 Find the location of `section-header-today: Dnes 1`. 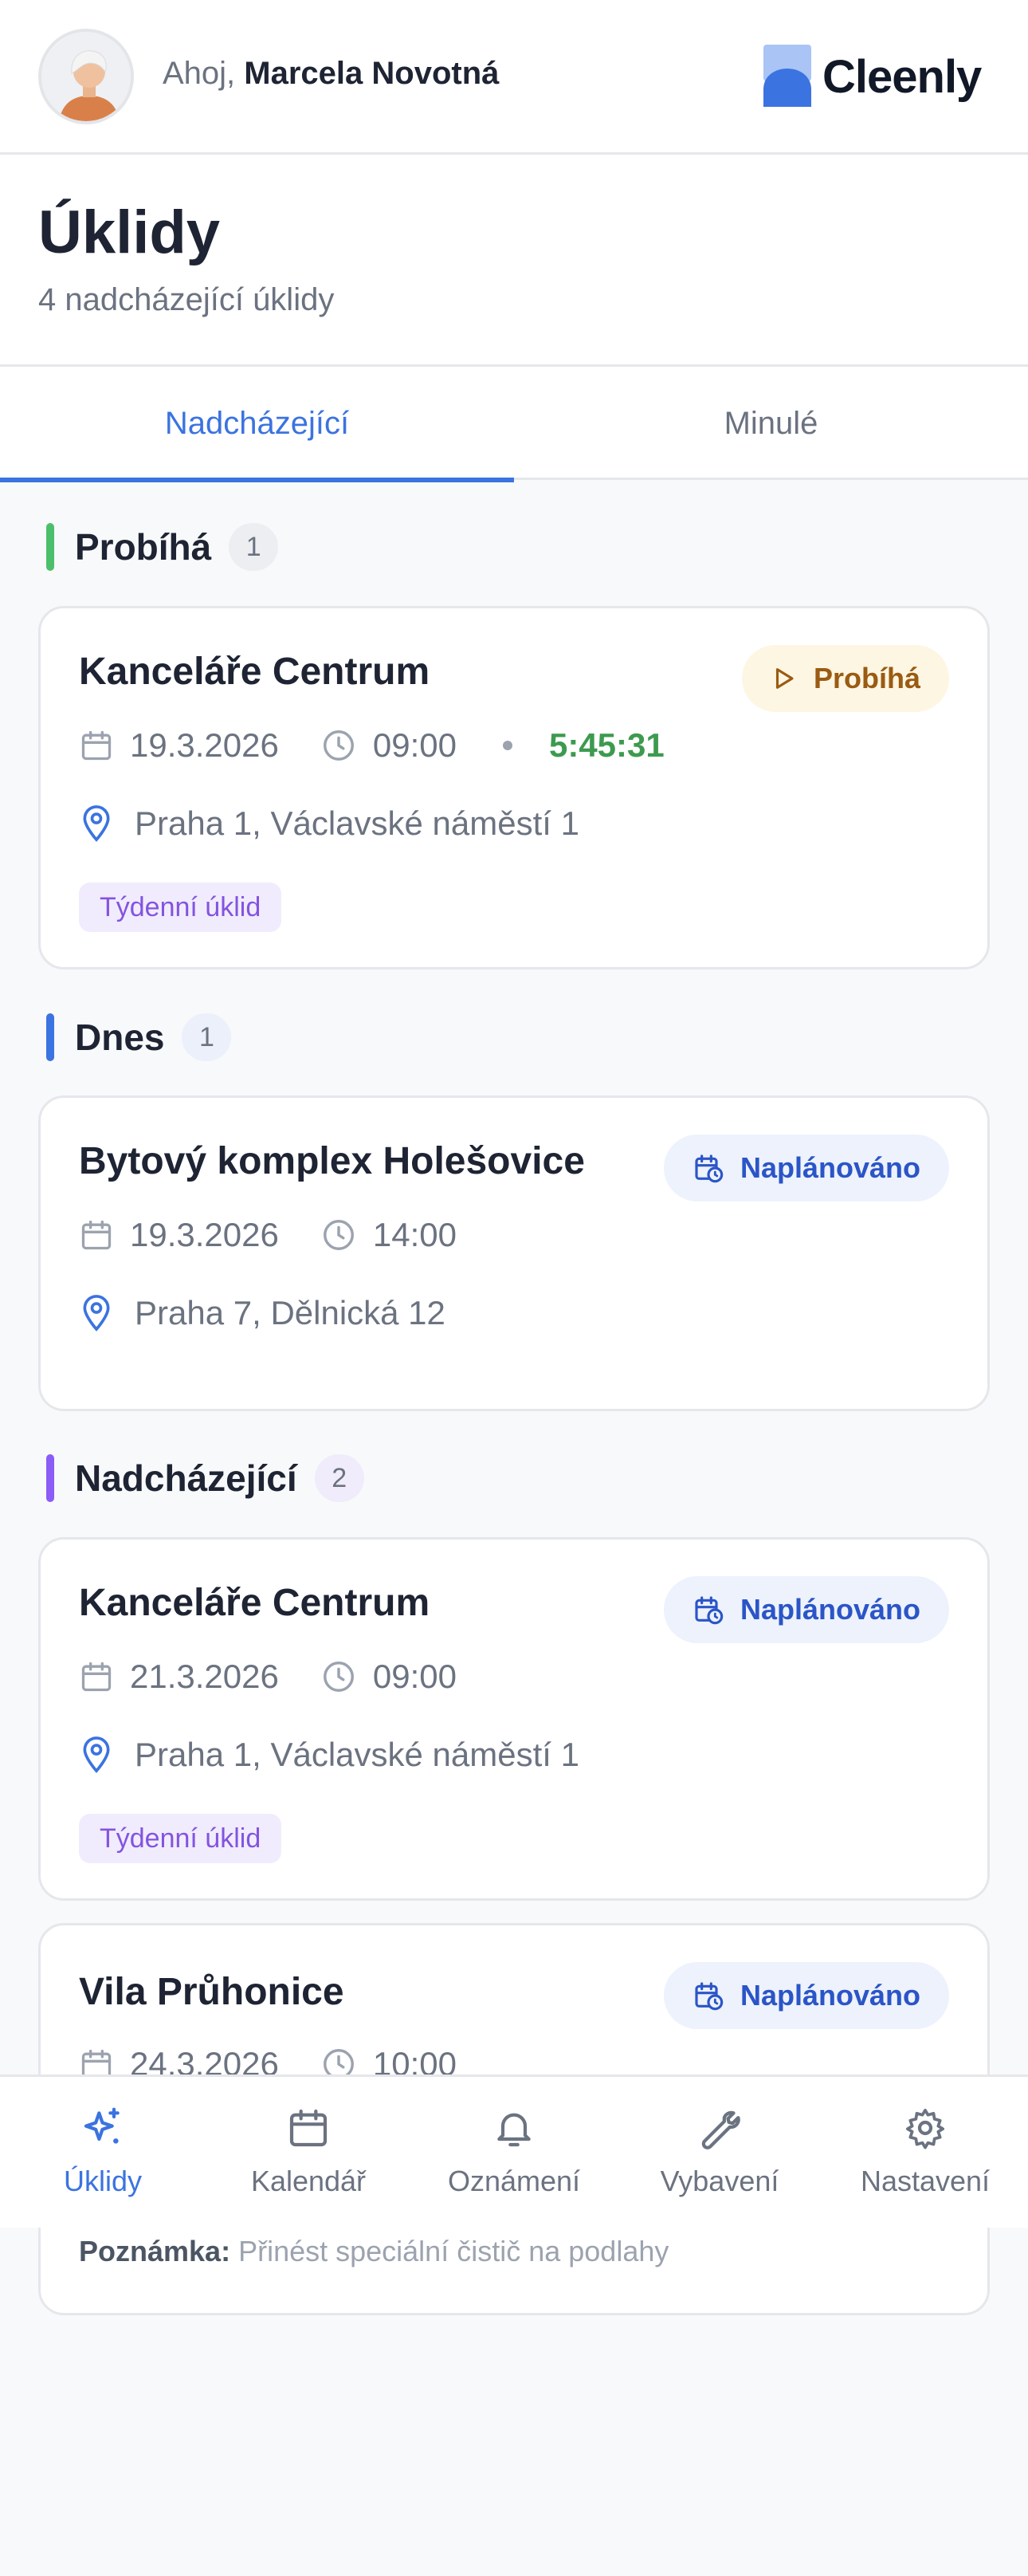

section-header-today: Dnes 1 is located at coordinates (139, 1037).